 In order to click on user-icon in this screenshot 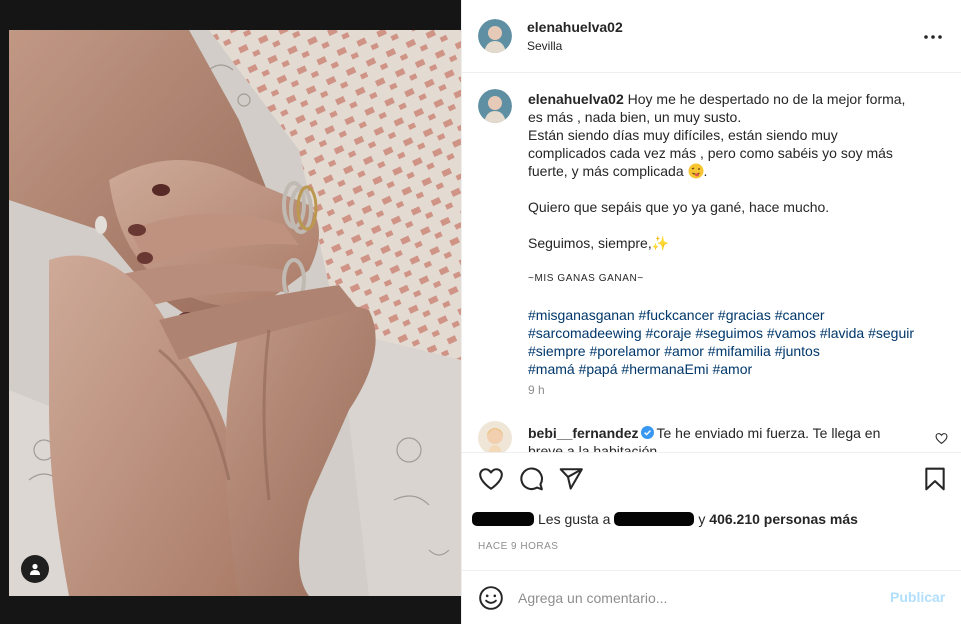, I will do `click(35, 569)`.